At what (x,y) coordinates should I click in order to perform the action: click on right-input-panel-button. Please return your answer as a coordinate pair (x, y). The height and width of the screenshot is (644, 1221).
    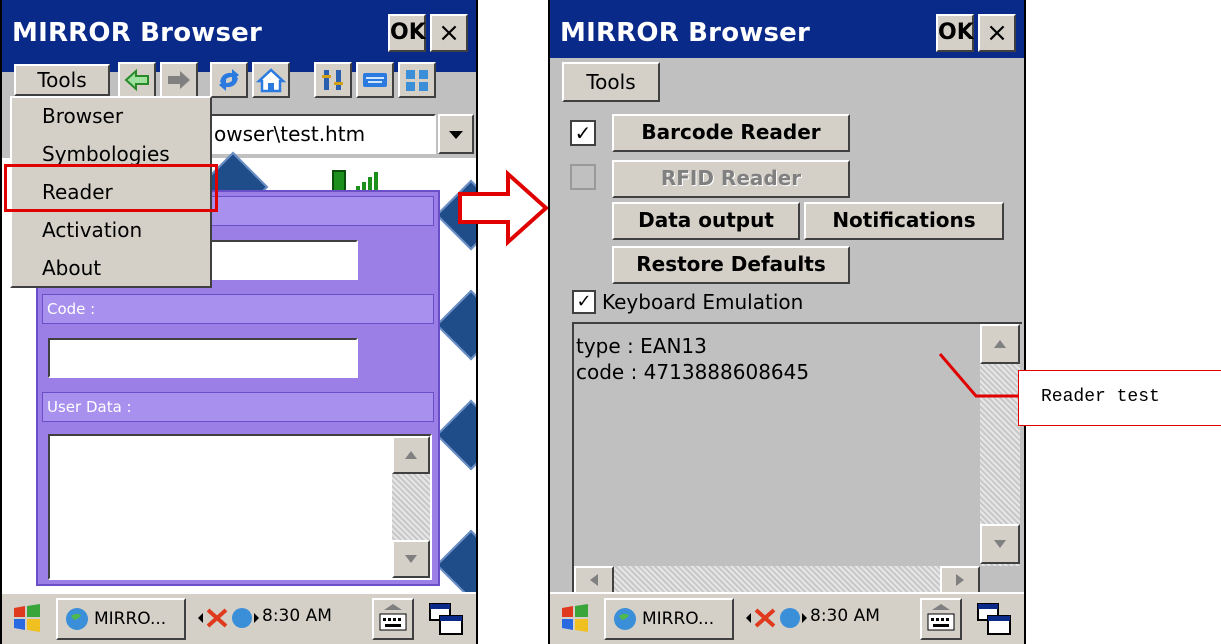
    Looking at the image, I should click on (941, 619).